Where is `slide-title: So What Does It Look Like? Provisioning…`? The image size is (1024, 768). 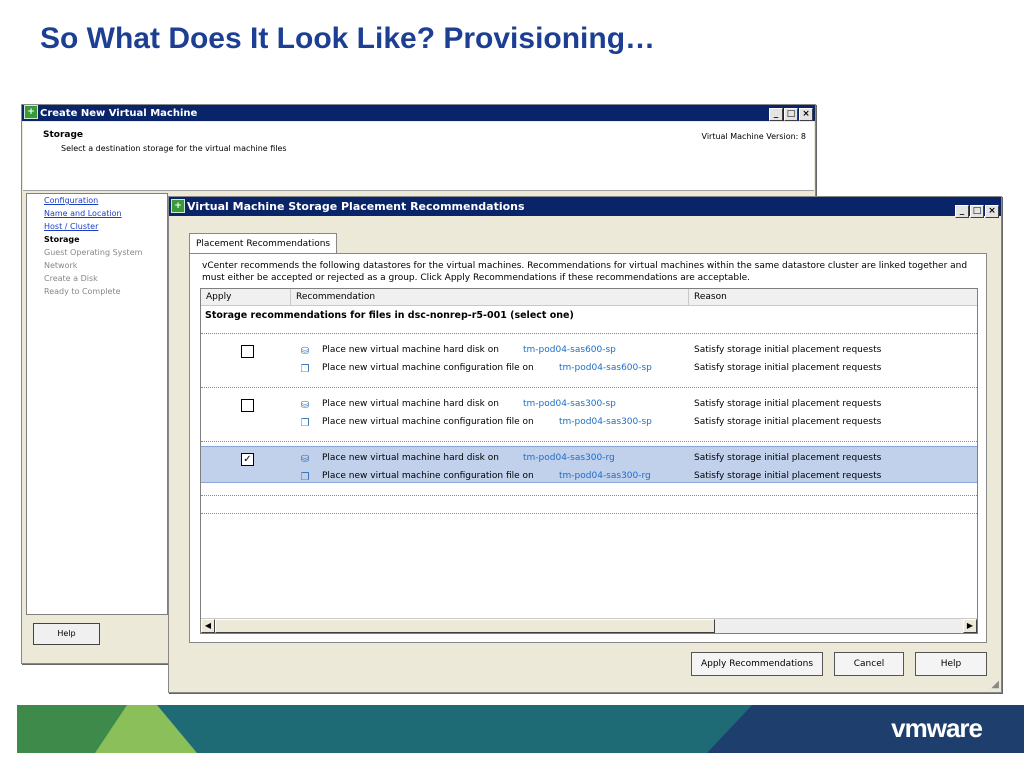 slide-title: So What Does It Look Like? Provisioning… is located at coordinates (348, 38).